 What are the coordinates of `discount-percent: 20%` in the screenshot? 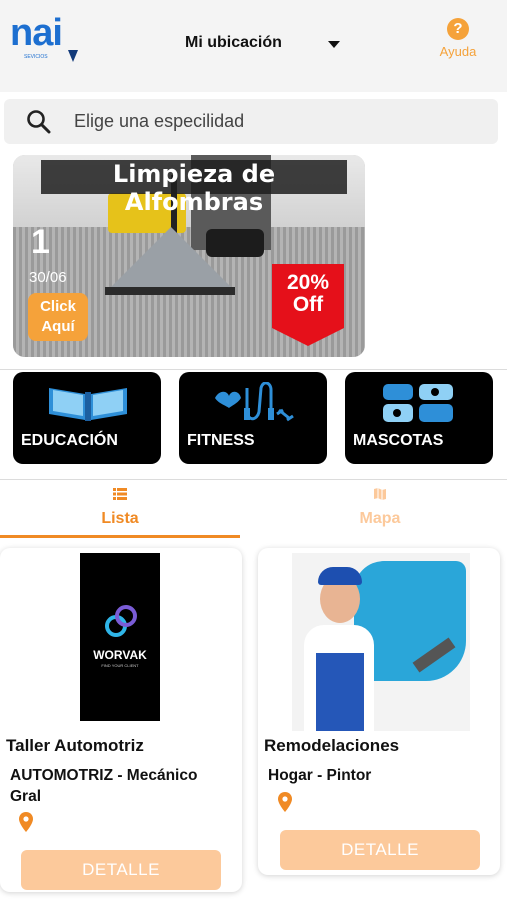 It's located at (308, 282).